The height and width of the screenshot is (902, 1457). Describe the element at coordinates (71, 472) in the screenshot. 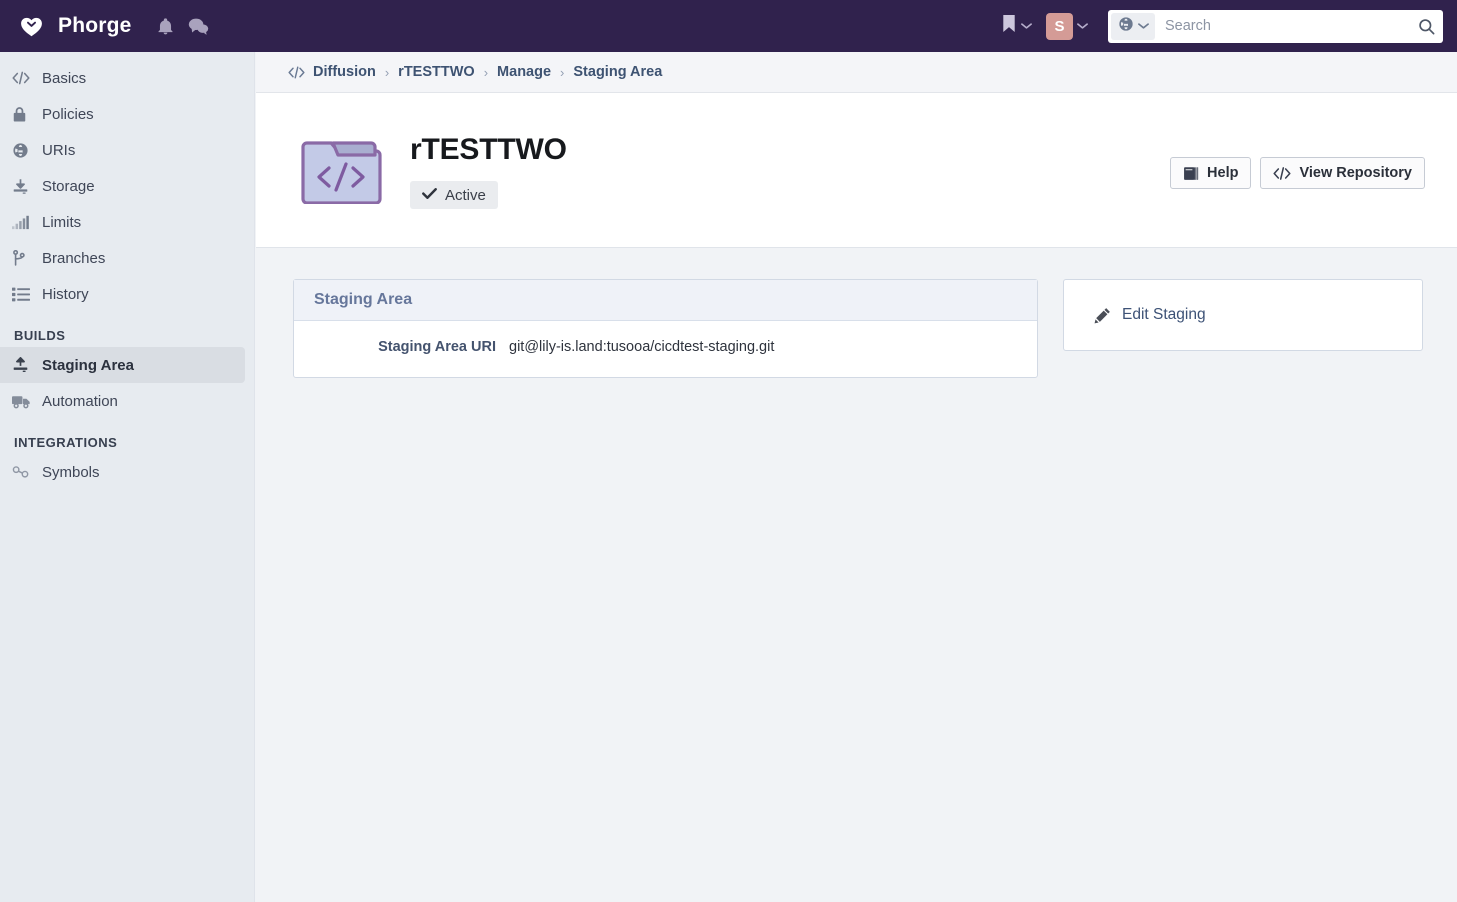

I see `sidebar-item-label: Symbols` at that location.